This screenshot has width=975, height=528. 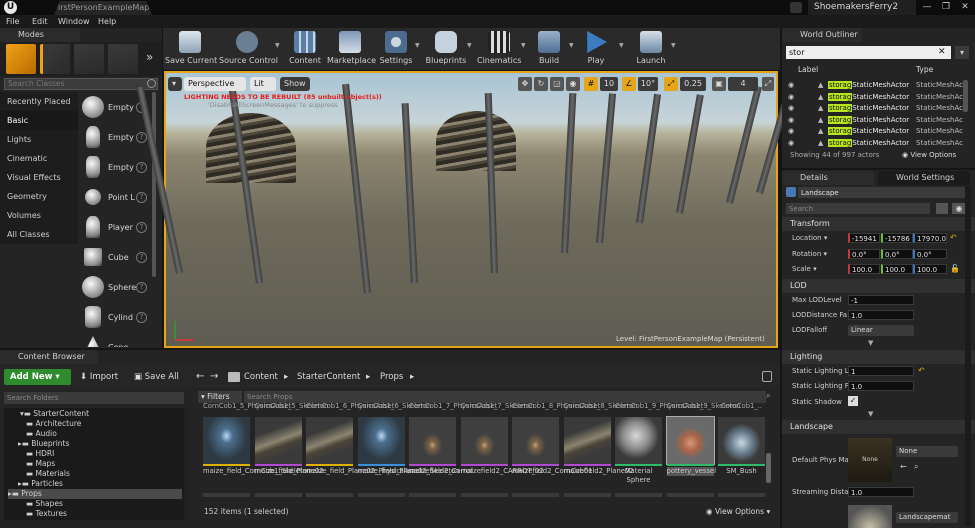 What do you see at coordinates (40, 35) in the screenshot?
I see `modes-tab: Modes` at bounding box center [40, 35].